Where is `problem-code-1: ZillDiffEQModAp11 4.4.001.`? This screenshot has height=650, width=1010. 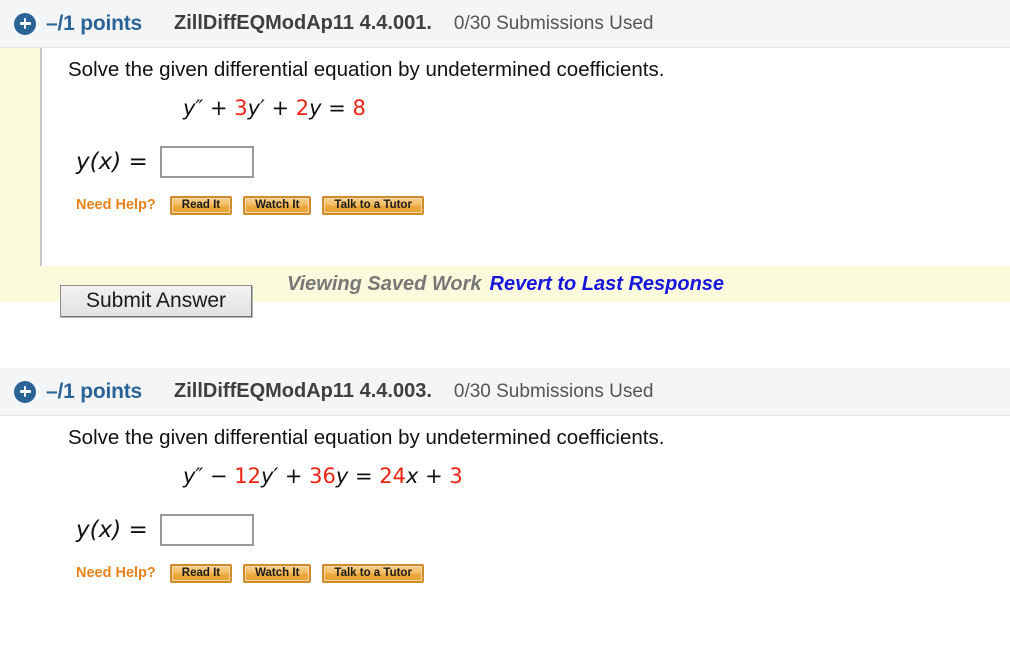
problem-code-1: ZillDiffEQModAp11 4.4.001. is located at coordinates (303, 23).